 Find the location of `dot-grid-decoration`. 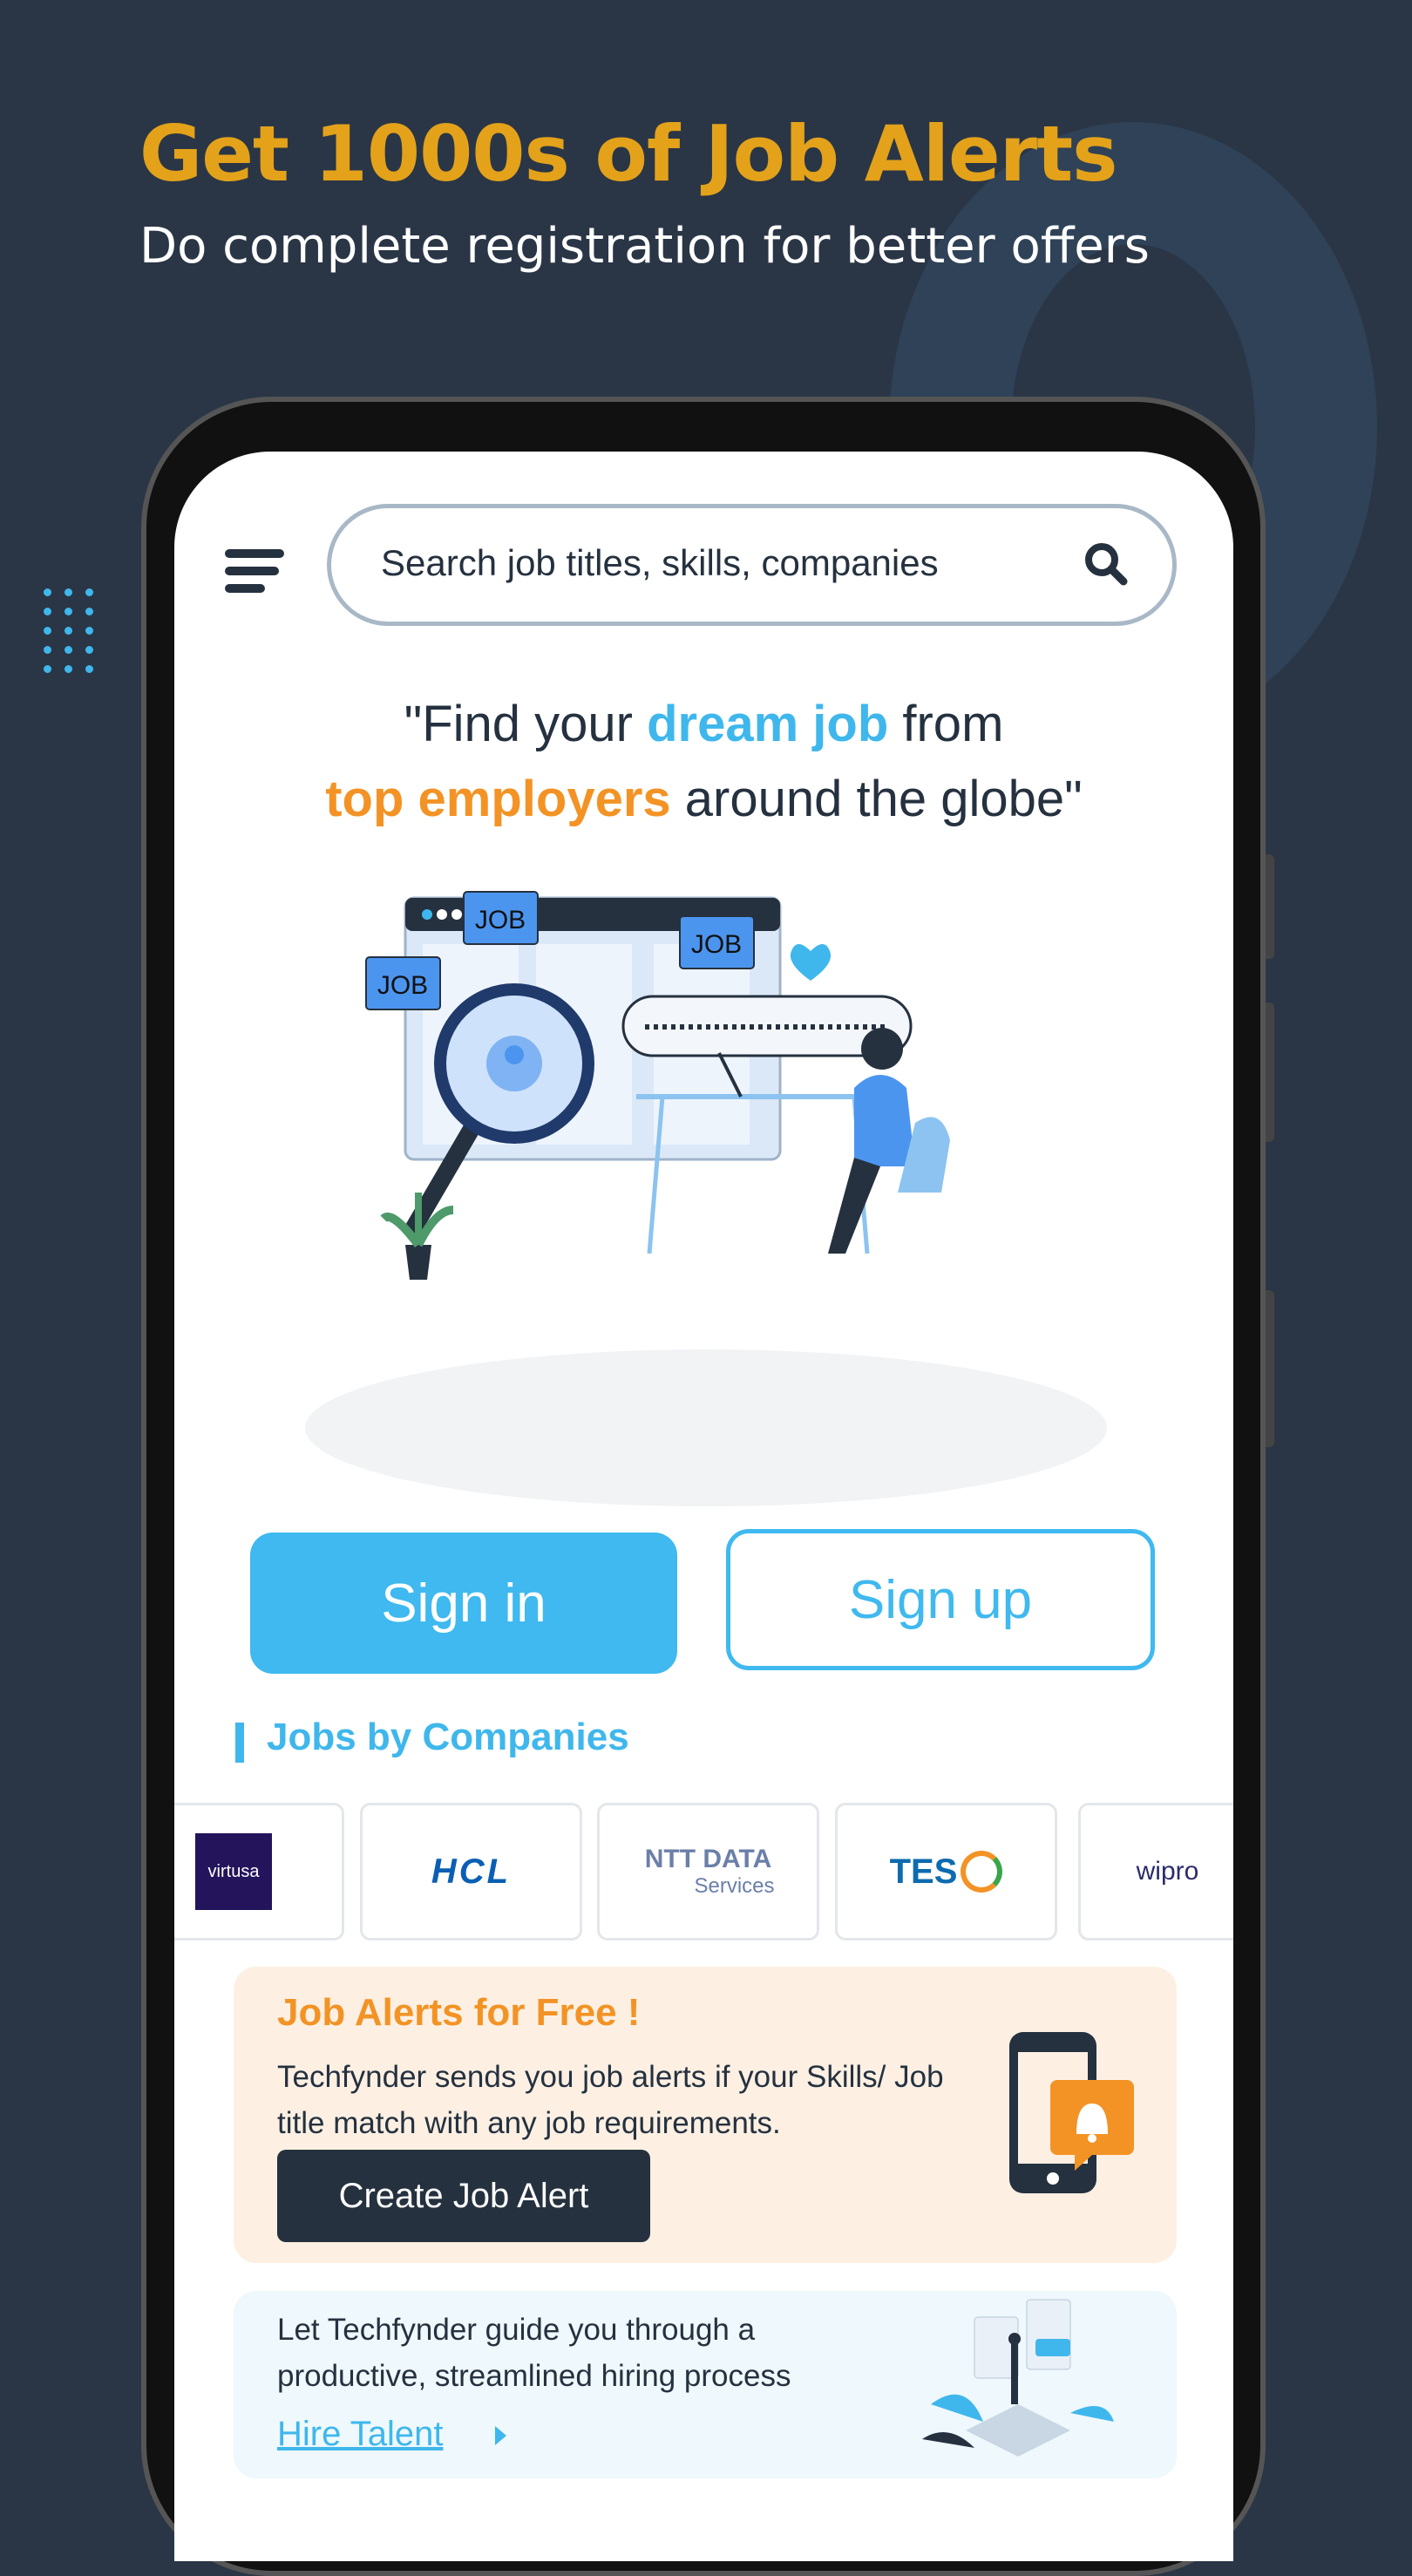

dot-grid-decoration is located at coordinates (74, 632).